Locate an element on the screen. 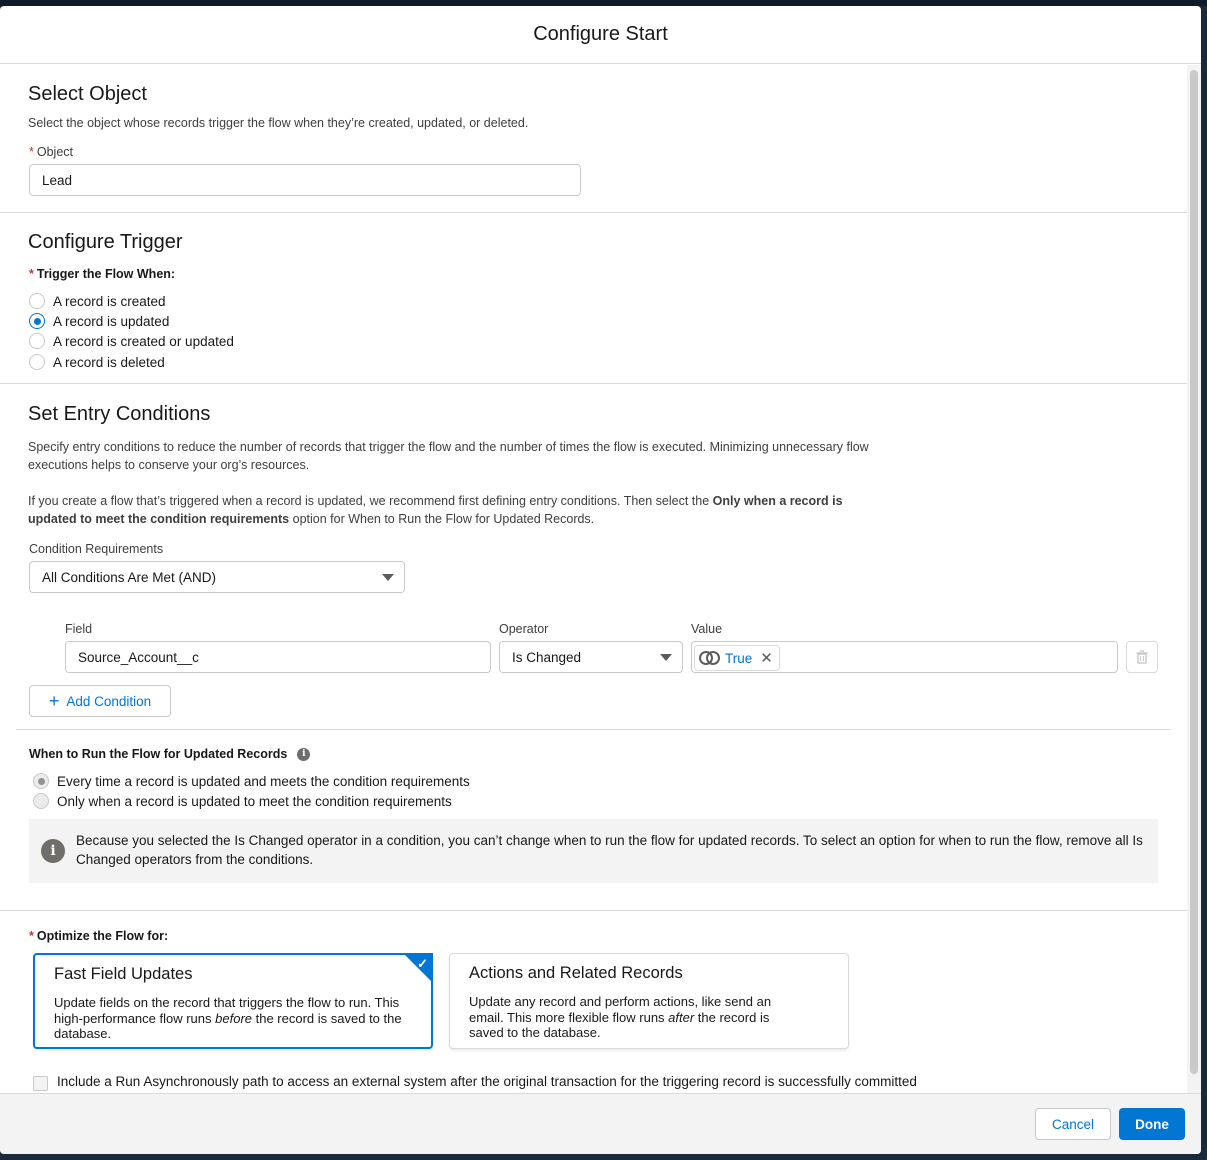 The height and width of the screenshot is (1160, 1207). trigger-option-created: A record is created is located at coordinates (97, 301).